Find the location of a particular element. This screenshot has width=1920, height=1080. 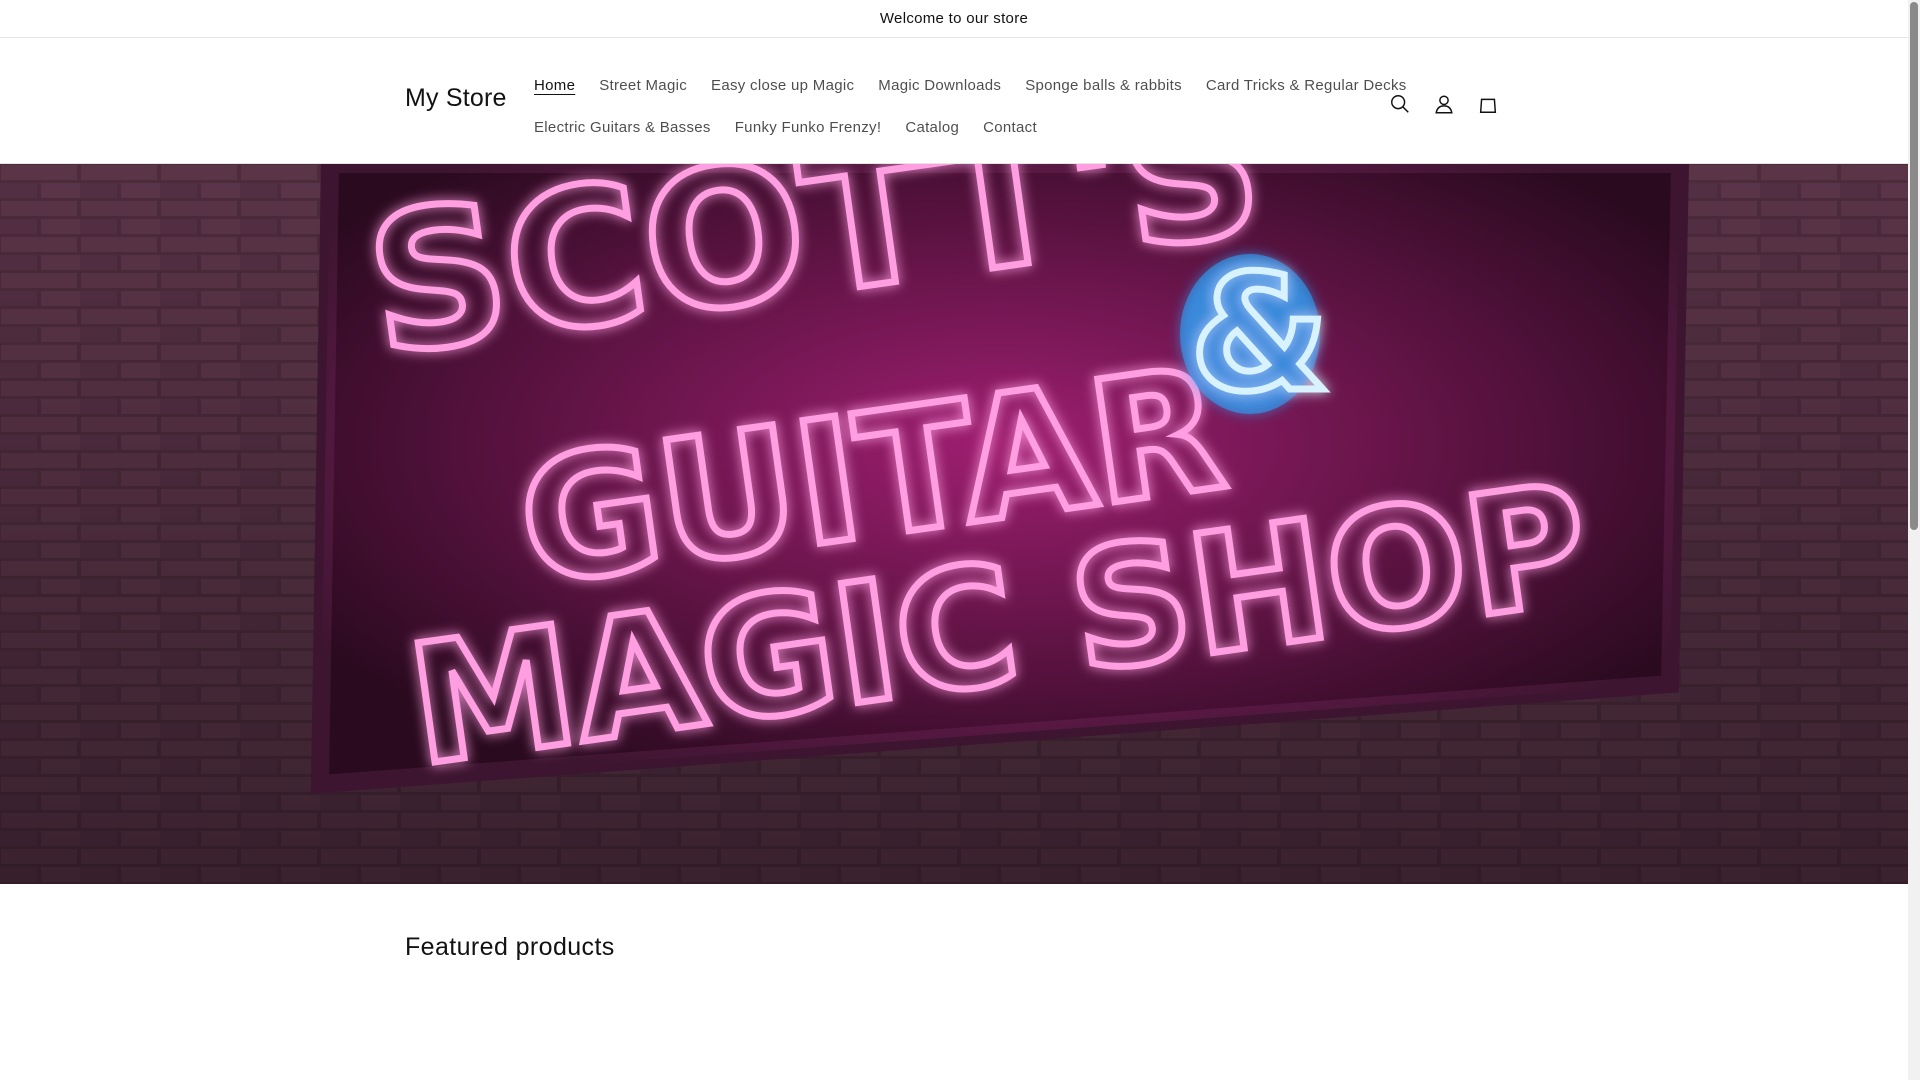

featured-products-heading: Featured products is located at coordinates (510, 947).